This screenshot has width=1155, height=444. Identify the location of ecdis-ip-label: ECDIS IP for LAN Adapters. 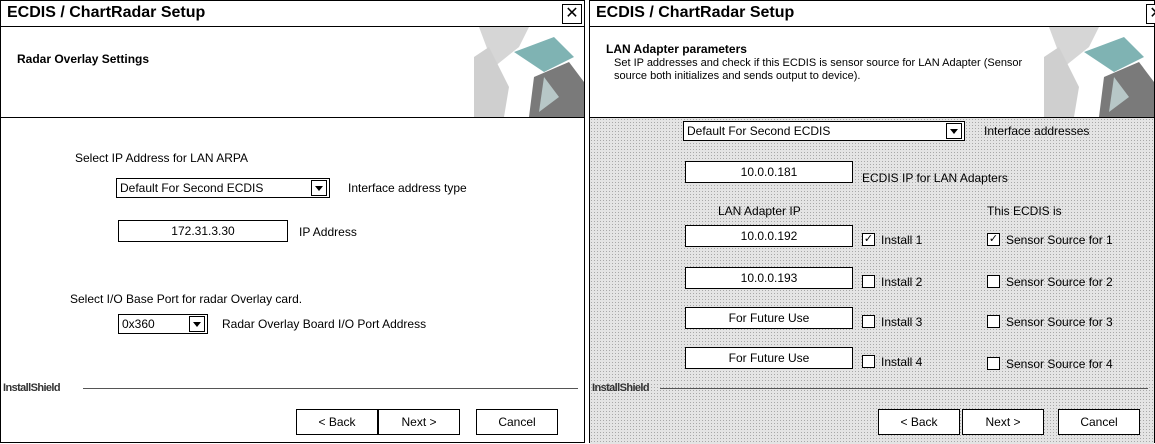
(935, 178).